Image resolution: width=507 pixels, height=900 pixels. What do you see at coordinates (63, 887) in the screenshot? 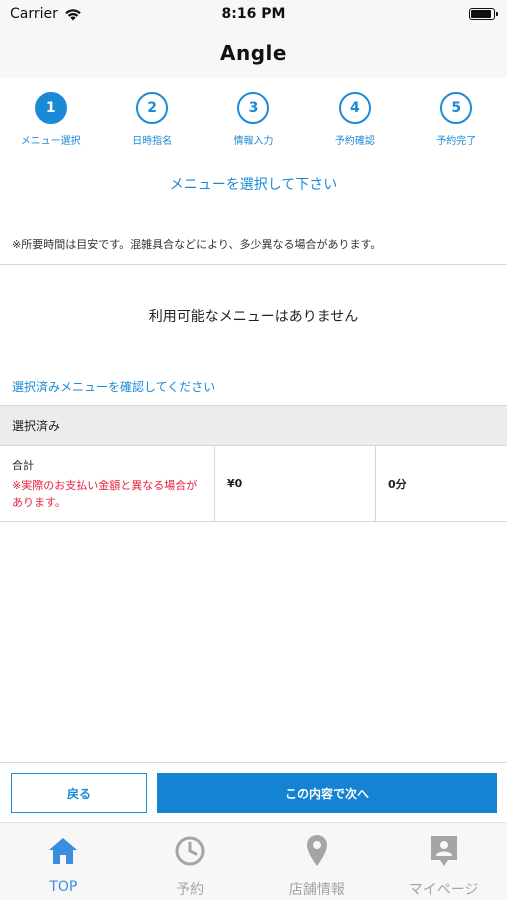
I see `tab-label: TOP` at bounding box center [63, 887].